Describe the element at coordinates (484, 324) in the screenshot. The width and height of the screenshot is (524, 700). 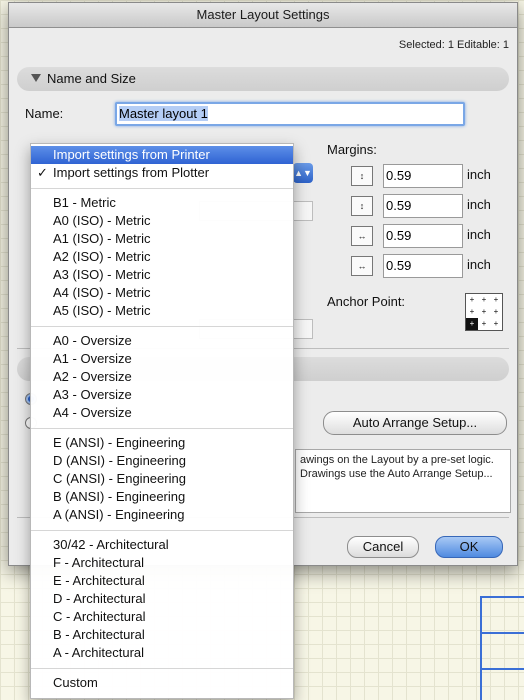
I see `anchor-bottom-center-icon: +` at that location.